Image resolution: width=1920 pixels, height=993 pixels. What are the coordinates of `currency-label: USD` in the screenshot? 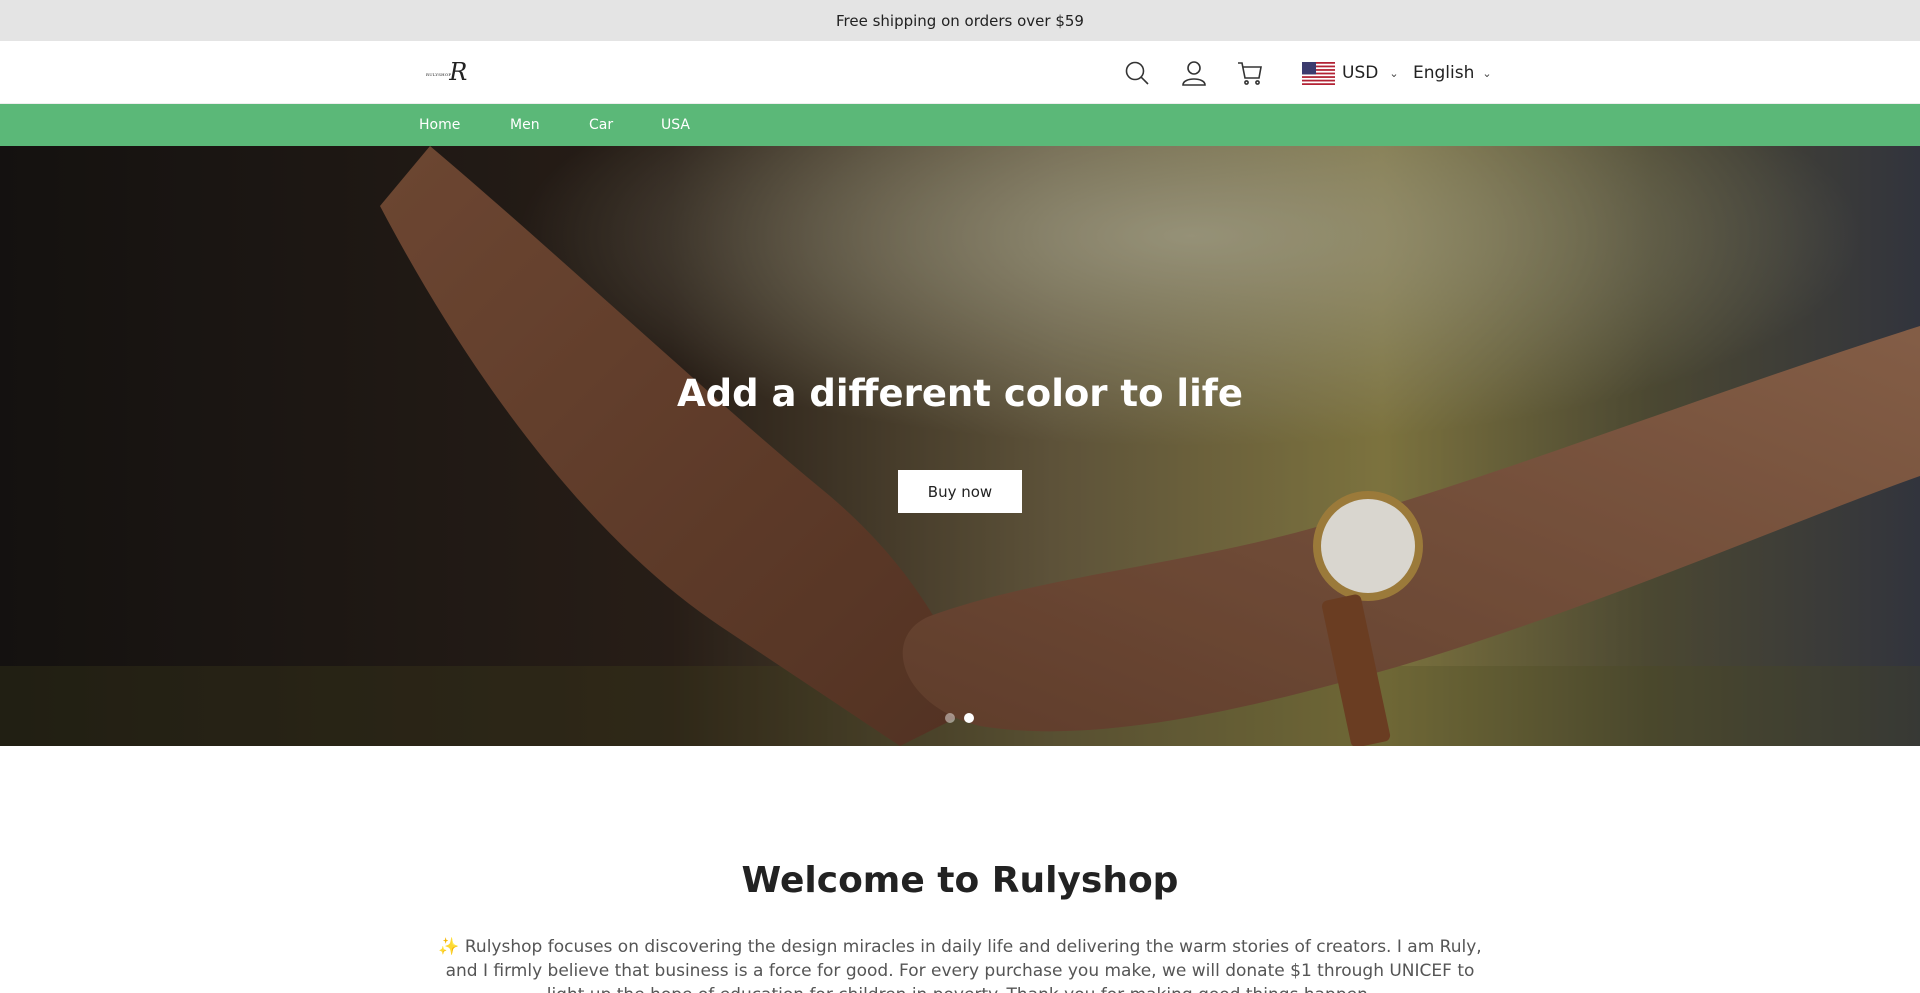 It's located at (1360, 73).